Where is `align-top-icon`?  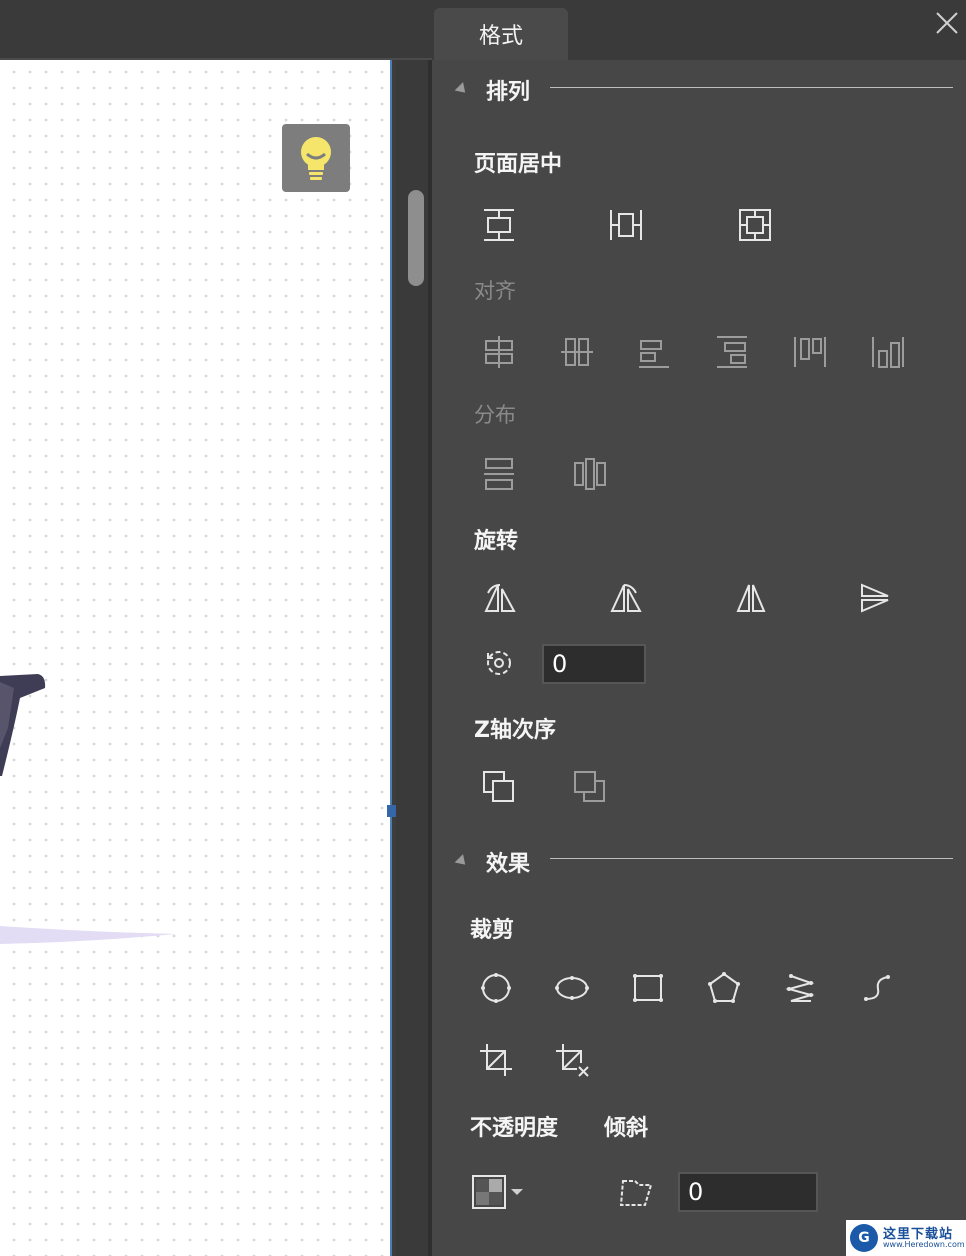 align-top-icon is located at coordinates (810, 352).